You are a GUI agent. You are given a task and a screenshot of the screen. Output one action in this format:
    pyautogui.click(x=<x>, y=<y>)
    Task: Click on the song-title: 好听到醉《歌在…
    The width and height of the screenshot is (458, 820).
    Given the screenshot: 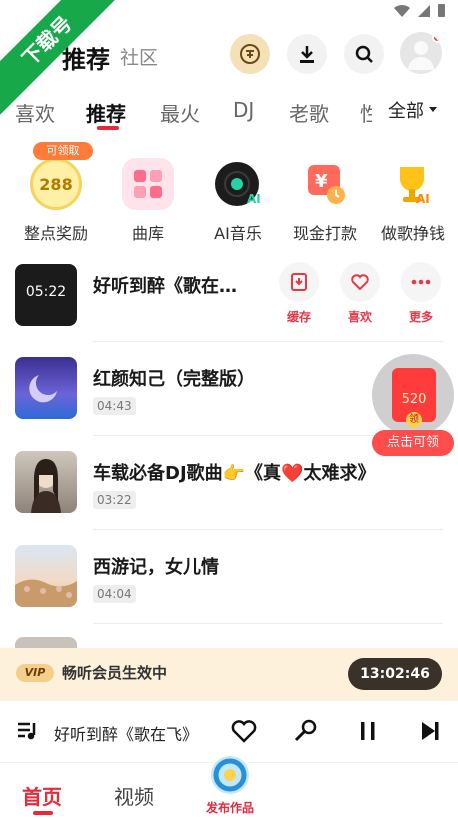 What is the action you would take?
    pyautogui.click(x=165, y=286)
    